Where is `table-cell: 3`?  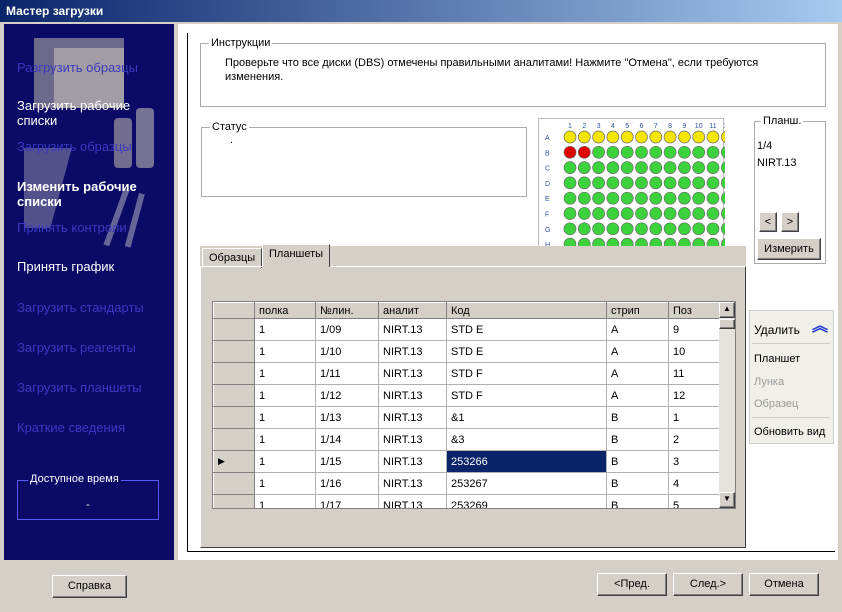
table-cell: 3 is located at coordinates (694, 461).